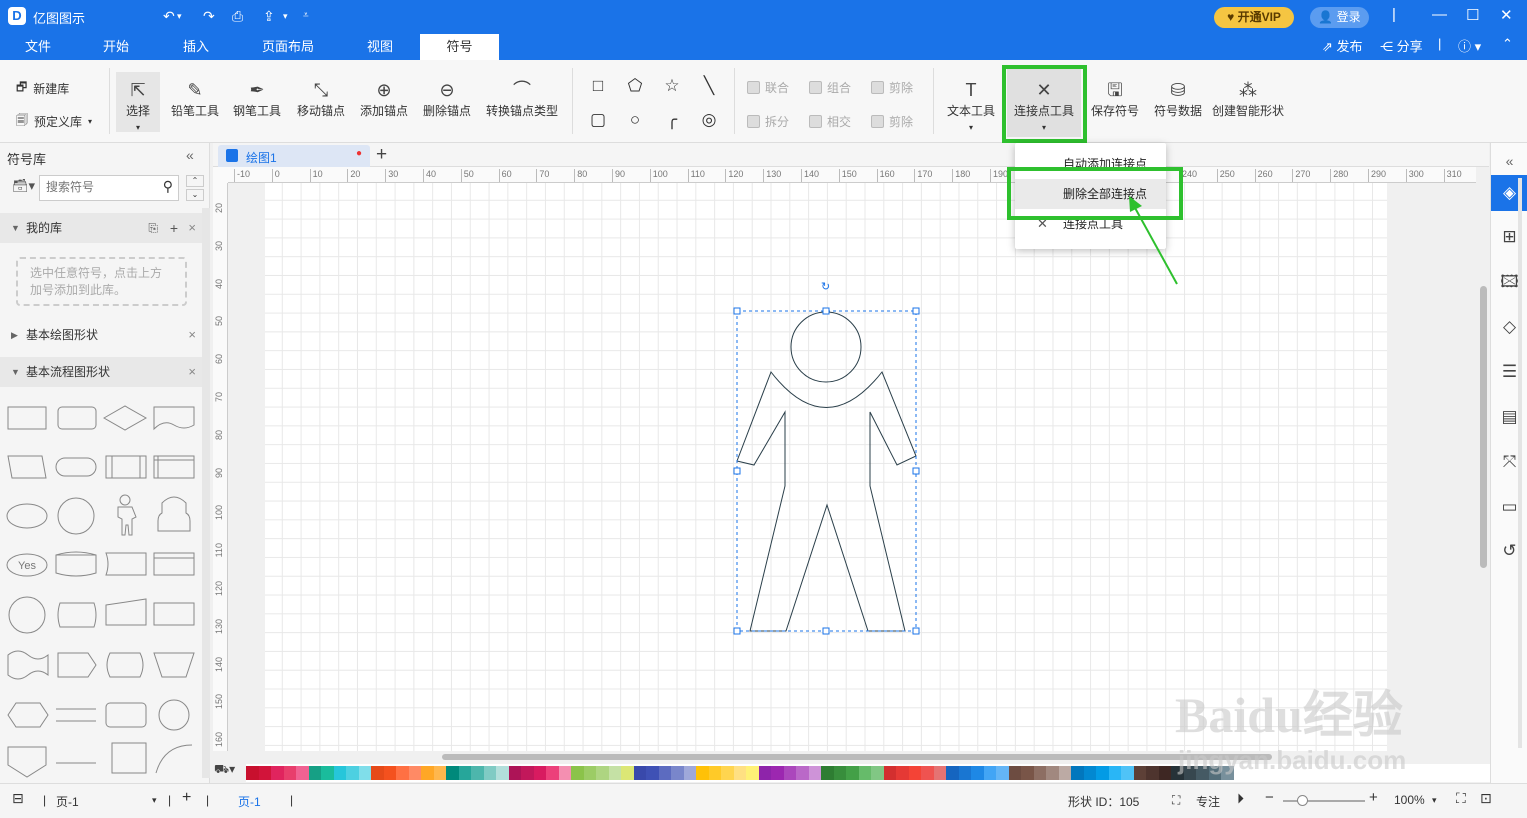 The height and width of the screenshot is (818, 1527). Describe the element at coordinates (381, 155) in the screenshot. I see `add-document-icon: +` at that location.